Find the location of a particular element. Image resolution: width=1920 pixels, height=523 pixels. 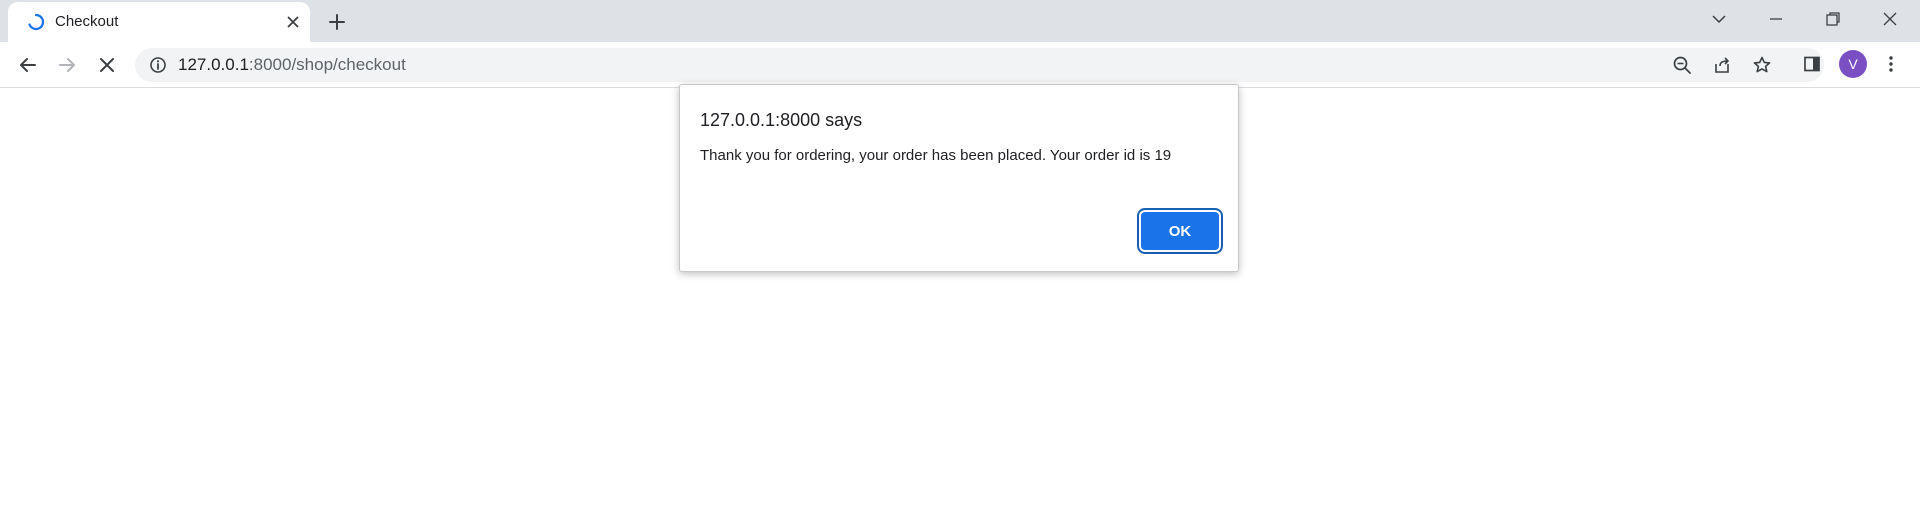

minimize-icon is located at coordinates (1776, 19).